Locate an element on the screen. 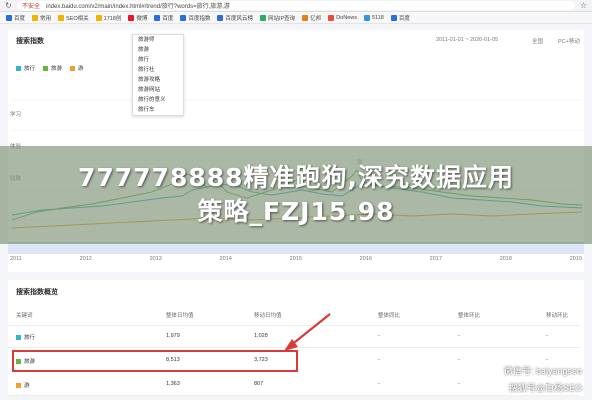 Image resolution: width=592 pixels, height=400 pixels. bookmark-item: 5118 is located at coordinates (373, 17).